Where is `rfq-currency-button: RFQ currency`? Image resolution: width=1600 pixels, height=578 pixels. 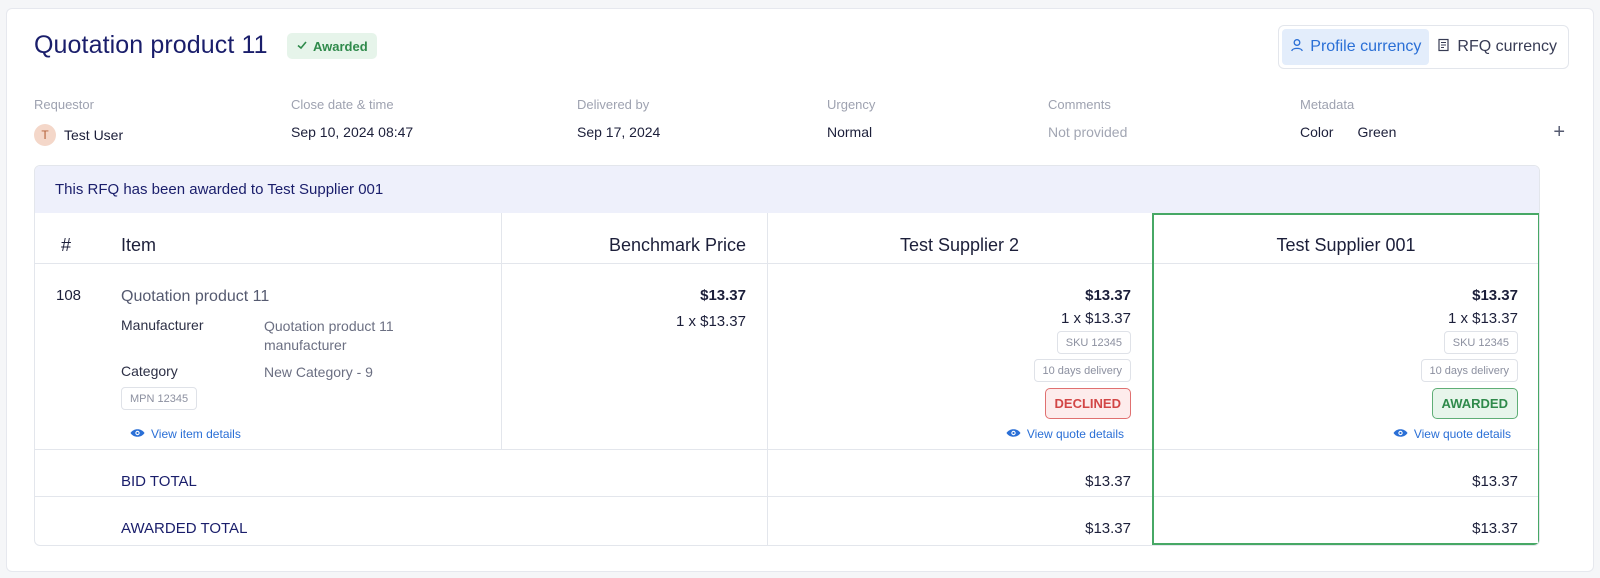
rfq-currency-button: RFQ currency is located at coordinates (1497, 47).